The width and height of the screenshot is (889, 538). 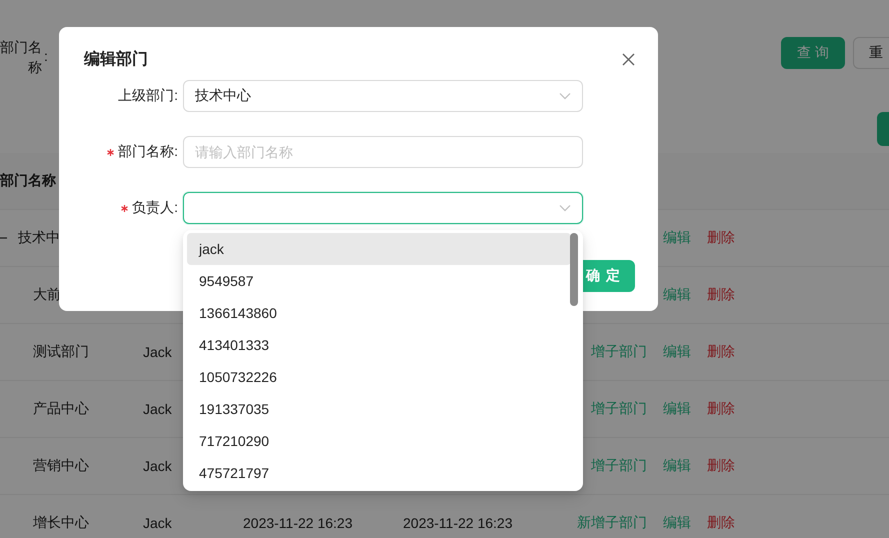 I want to click on dropdown-option: 191337035, so click(x=379, y=409).